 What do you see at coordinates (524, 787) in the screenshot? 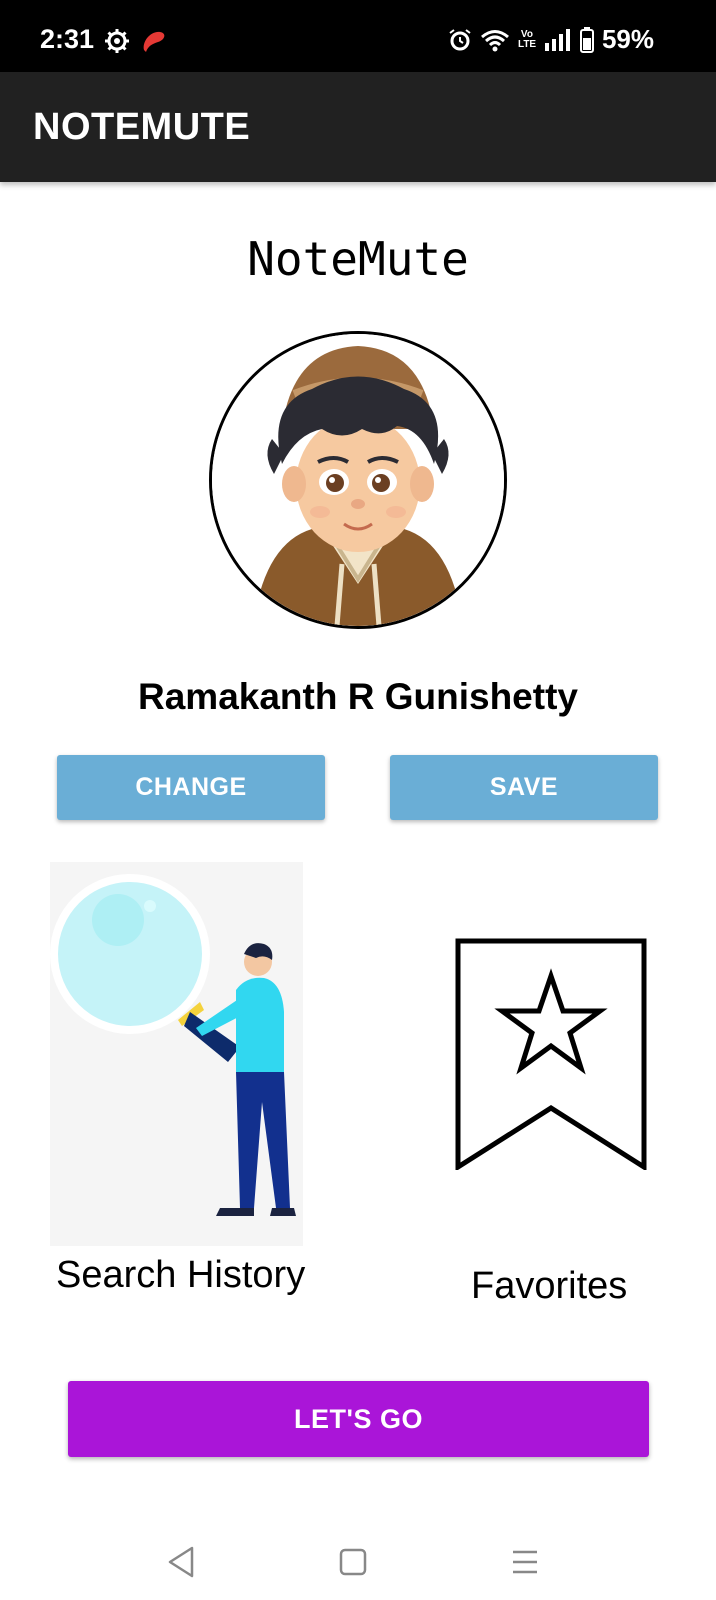
I see `save-button: SAVE` at bounding box center [524, 787].